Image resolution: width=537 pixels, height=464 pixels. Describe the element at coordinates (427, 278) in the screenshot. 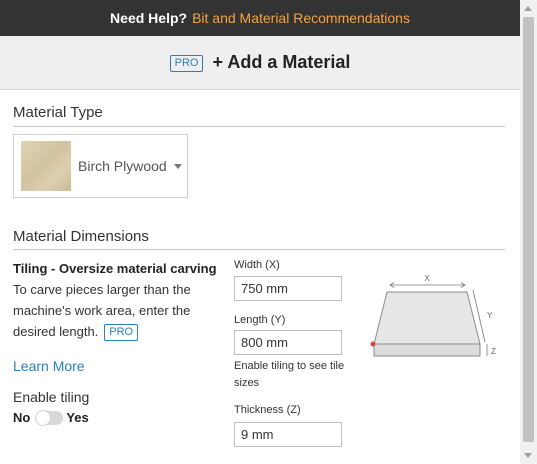

I see `x-axis-label: X` at that location.